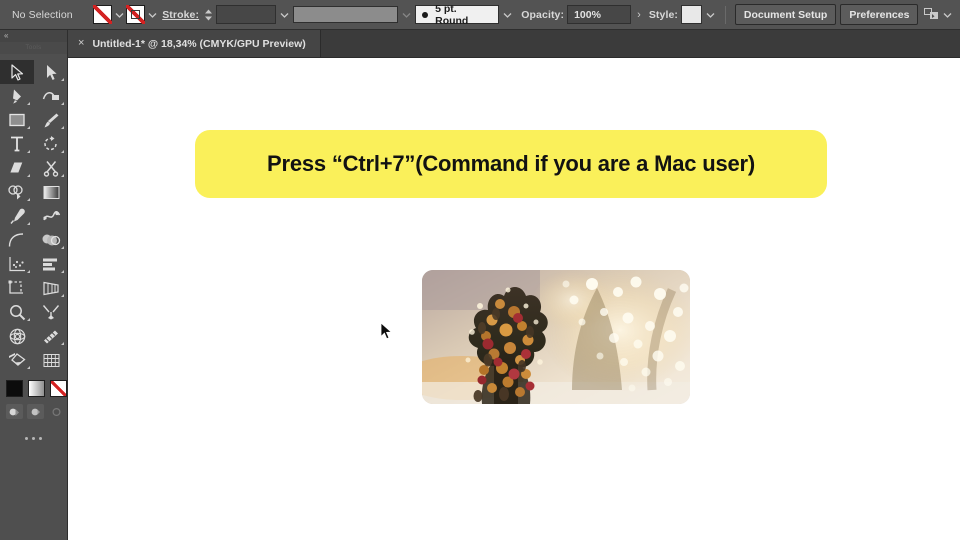  I want to click on preferences-label: Preferences, so click(879, 14).